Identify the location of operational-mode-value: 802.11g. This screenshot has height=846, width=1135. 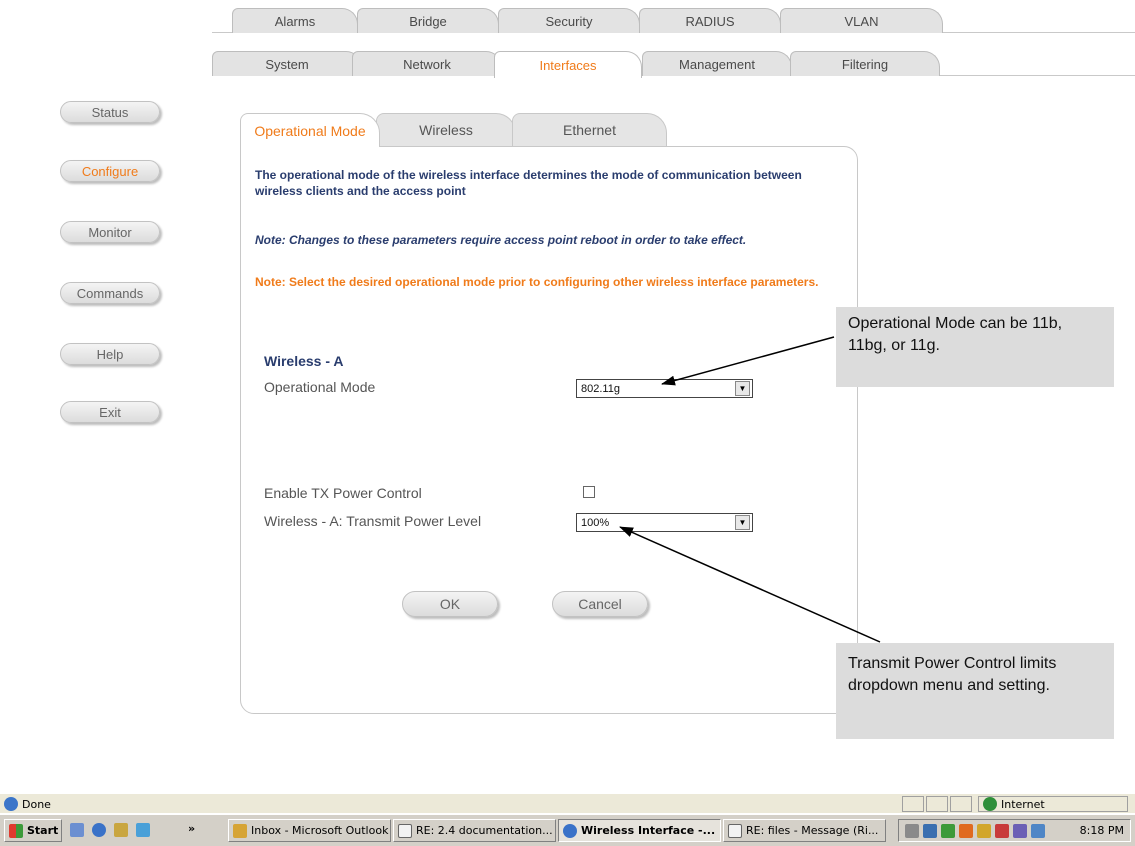
(600, 388).